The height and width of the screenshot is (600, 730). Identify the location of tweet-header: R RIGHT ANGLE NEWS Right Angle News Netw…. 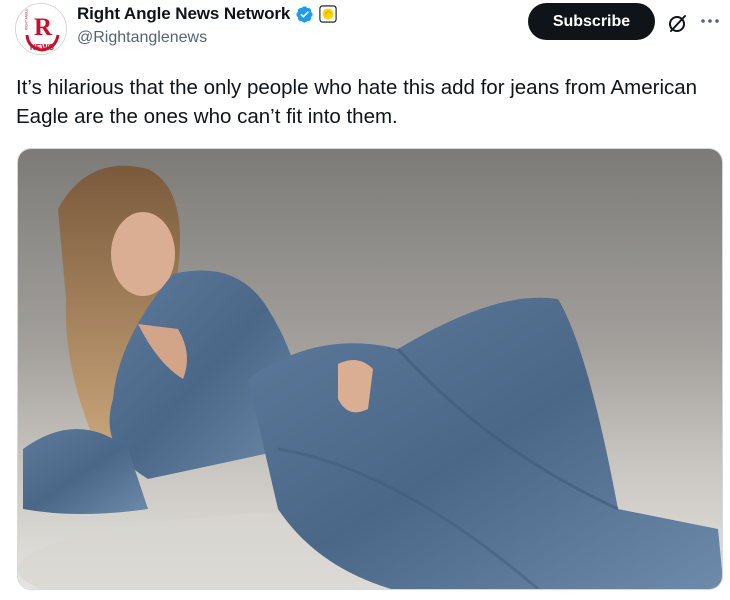
(365, 32).